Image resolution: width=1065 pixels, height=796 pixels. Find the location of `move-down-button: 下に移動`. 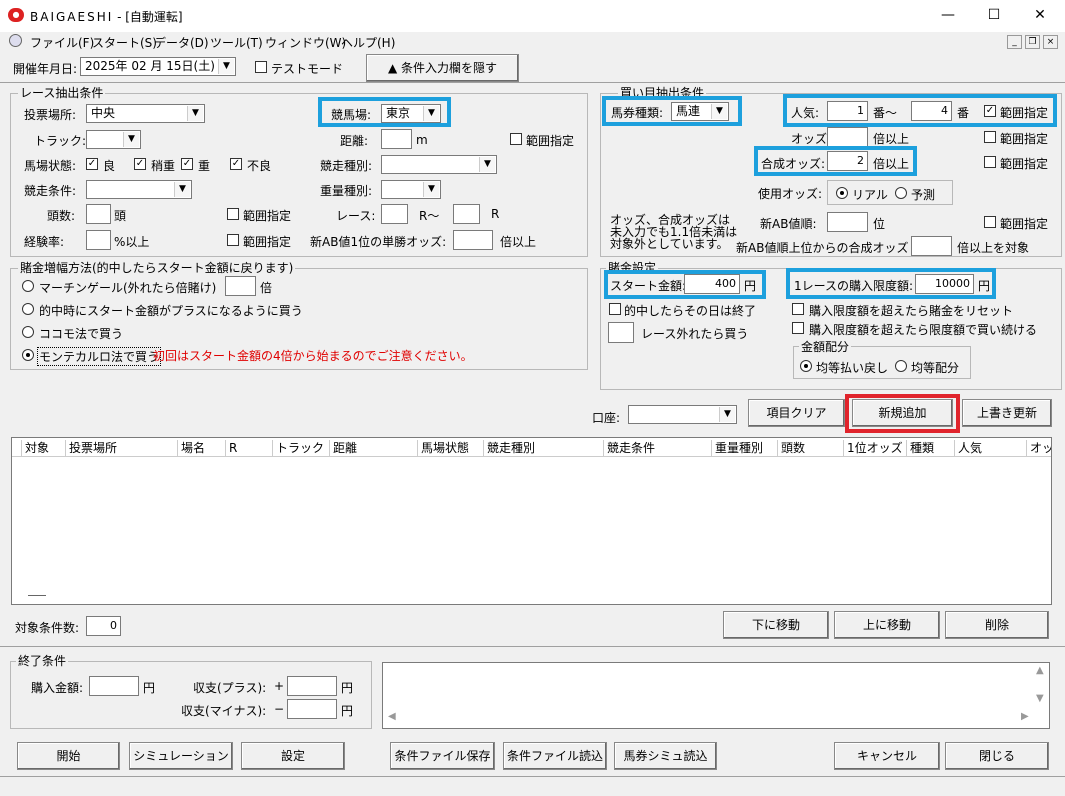

move-down-button: 下に移動 is located at coordinates (776, 625).